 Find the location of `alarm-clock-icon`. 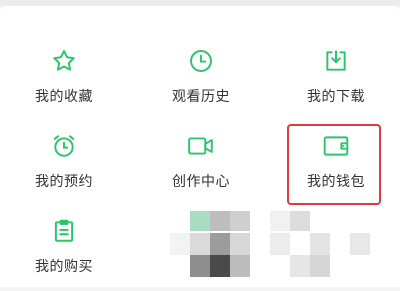

alarm-clock-icon is located at coordinates (64, 146).